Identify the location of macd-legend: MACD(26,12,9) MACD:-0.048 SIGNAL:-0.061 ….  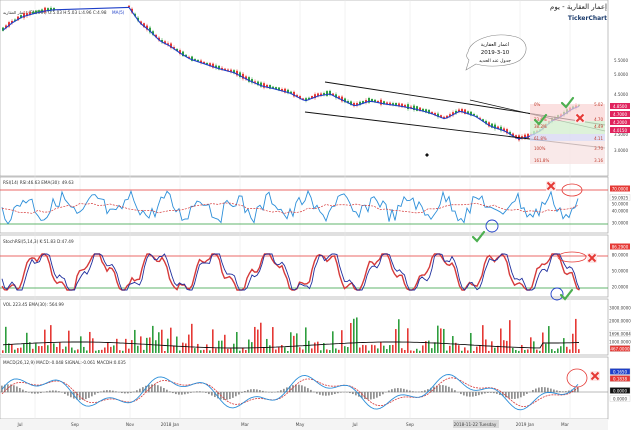
(64, 362).